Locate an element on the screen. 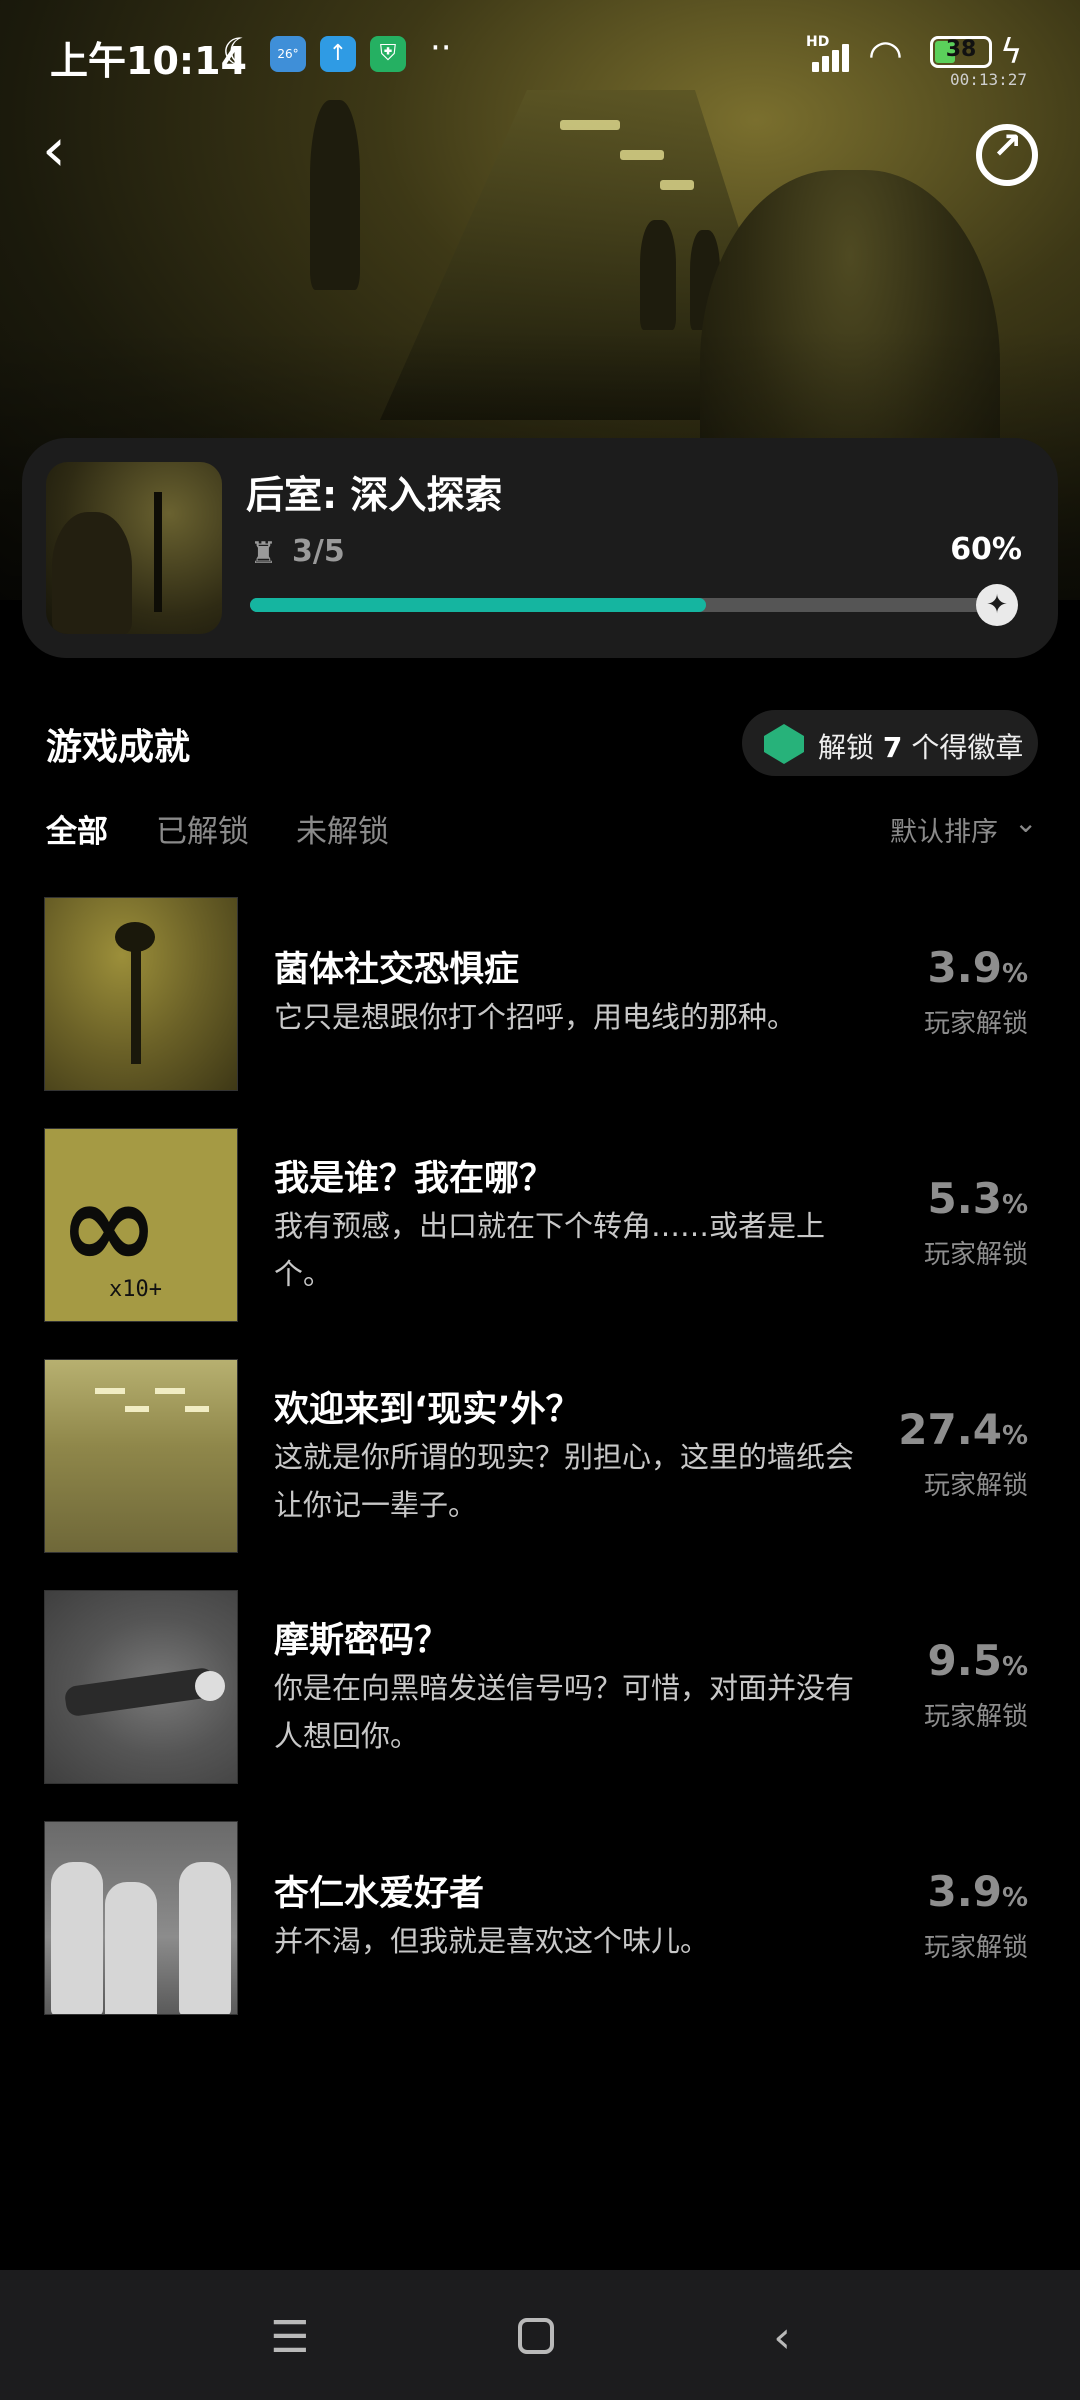 This screenshot has width=1080, height=2400. section-title: 游戏成就 is located at coordinates (118, 747).